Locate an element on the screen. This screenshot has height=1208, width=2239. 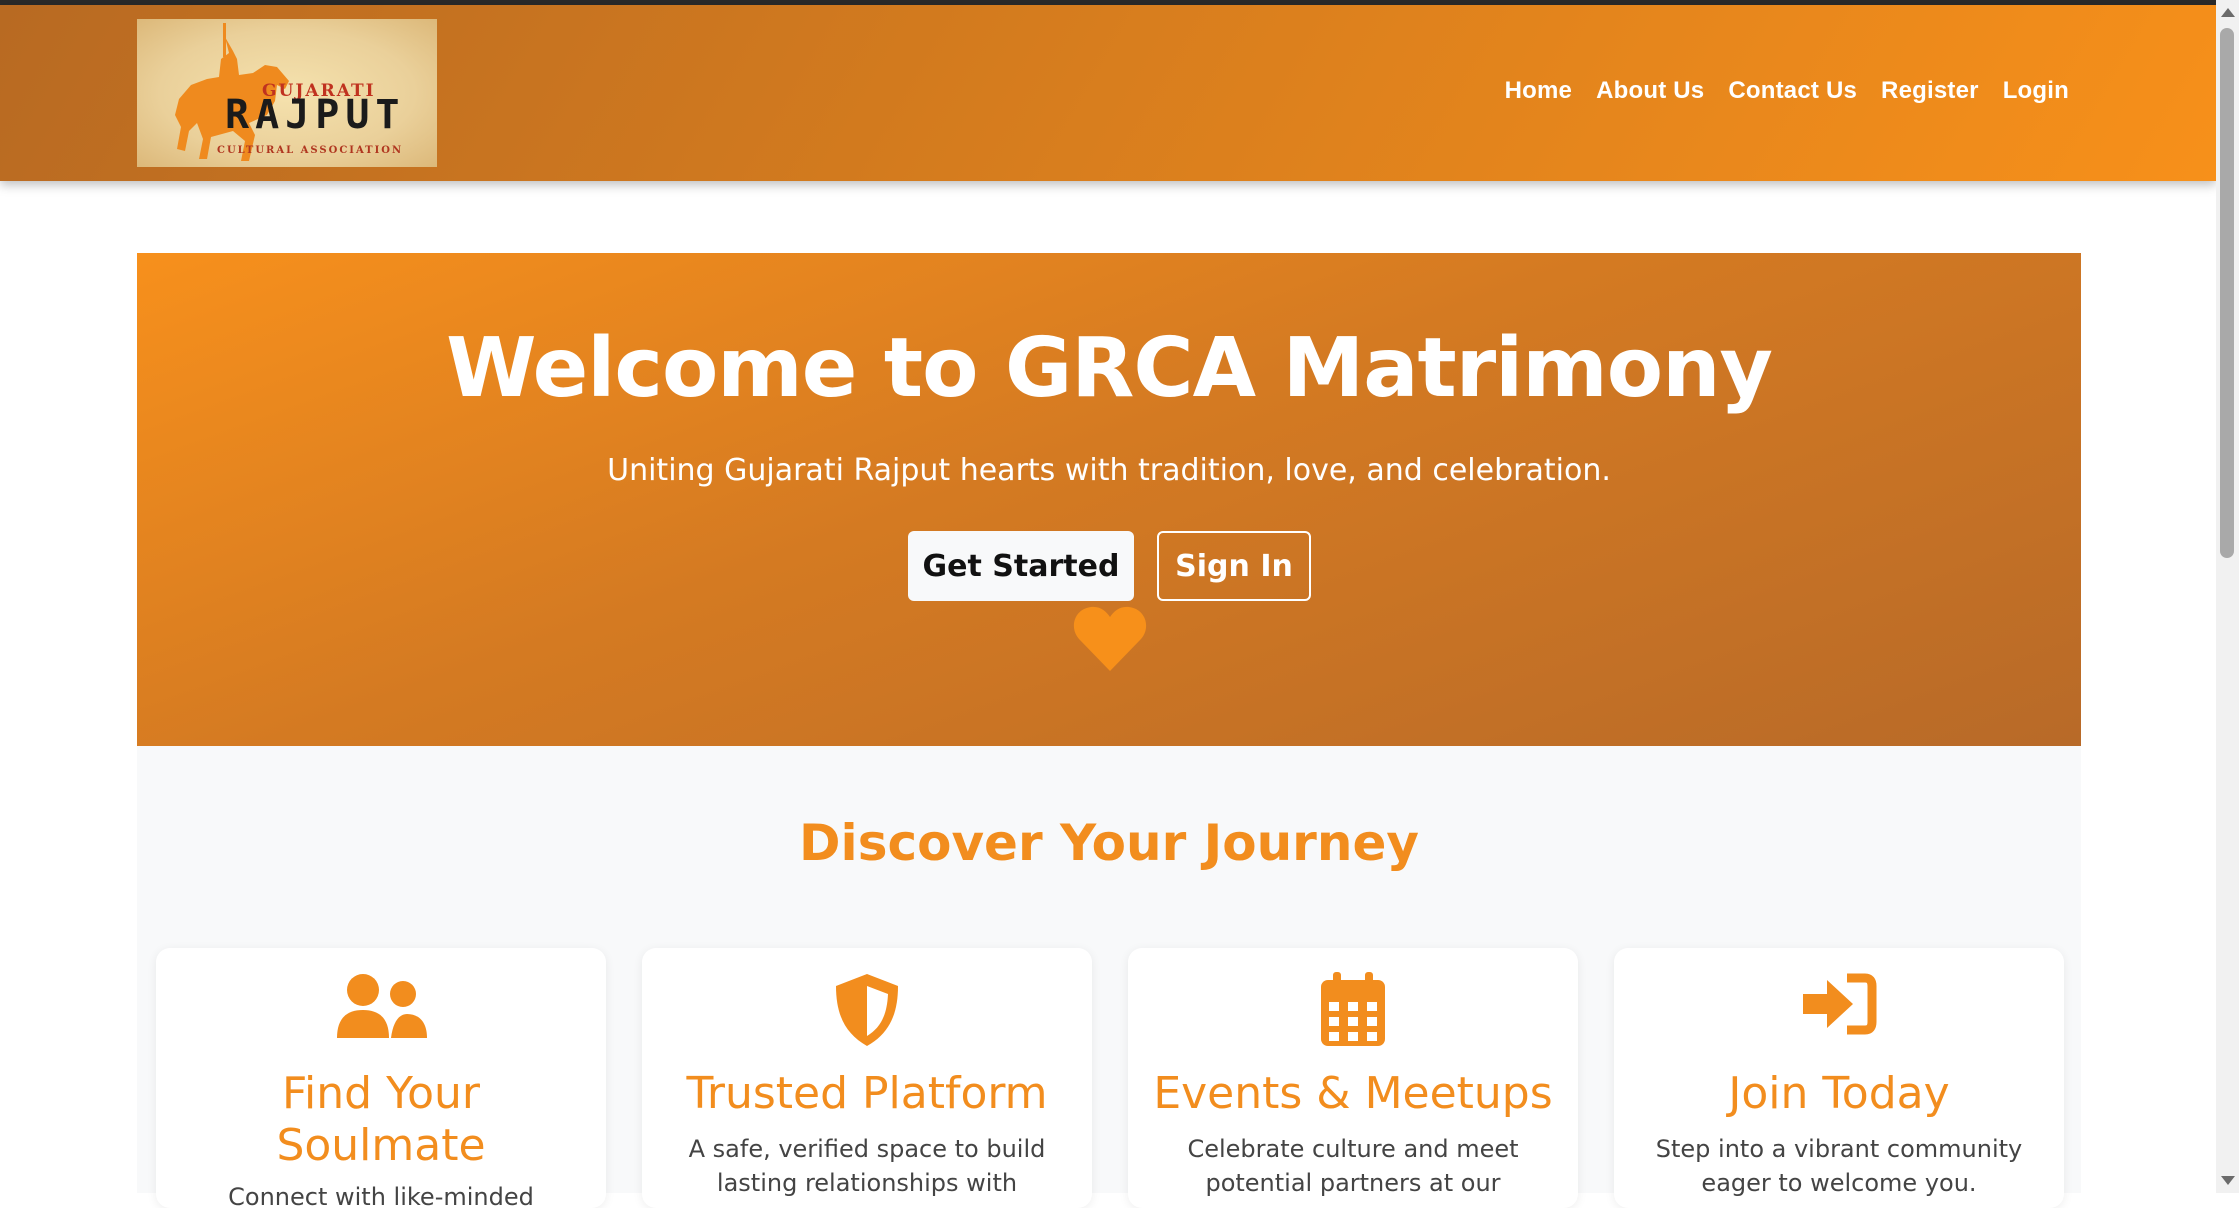
scroll-up-arrow-icon is located at coordinates (2228, 12).